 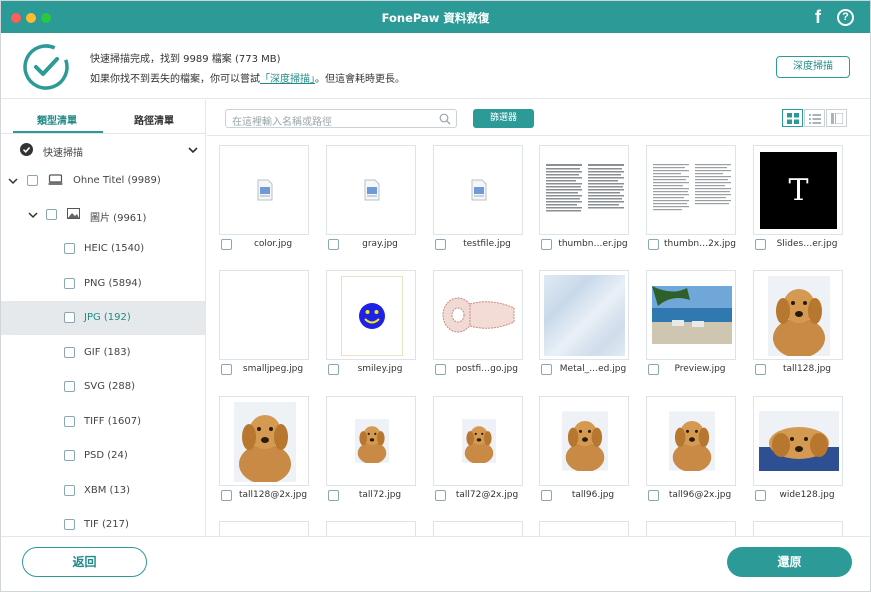 I want to click on file-name: Preview.jpg, so click(x=700, y=369).